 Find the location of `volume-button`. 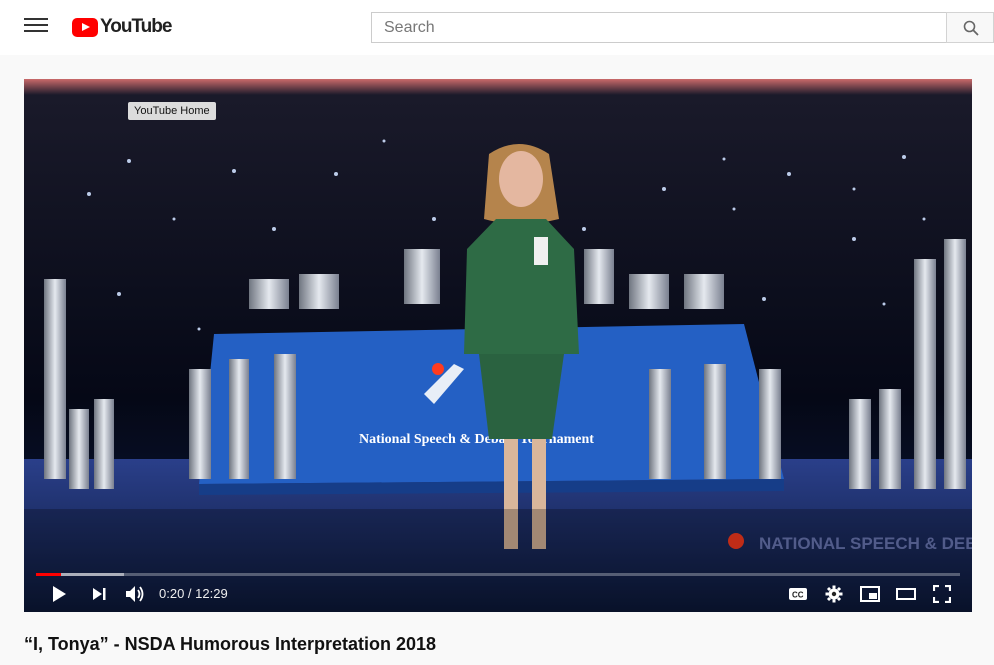

volume-button is located at coordinates (135, 594).